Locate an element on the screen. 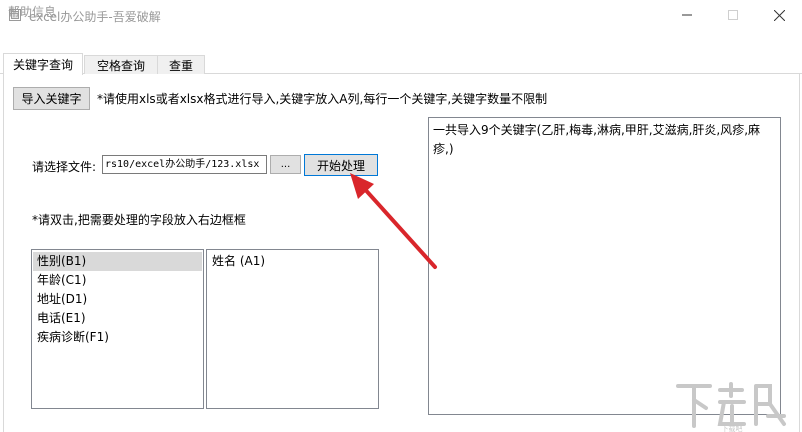  list-item: 疾病诊断(F1) is located at coordinates (117, 337).